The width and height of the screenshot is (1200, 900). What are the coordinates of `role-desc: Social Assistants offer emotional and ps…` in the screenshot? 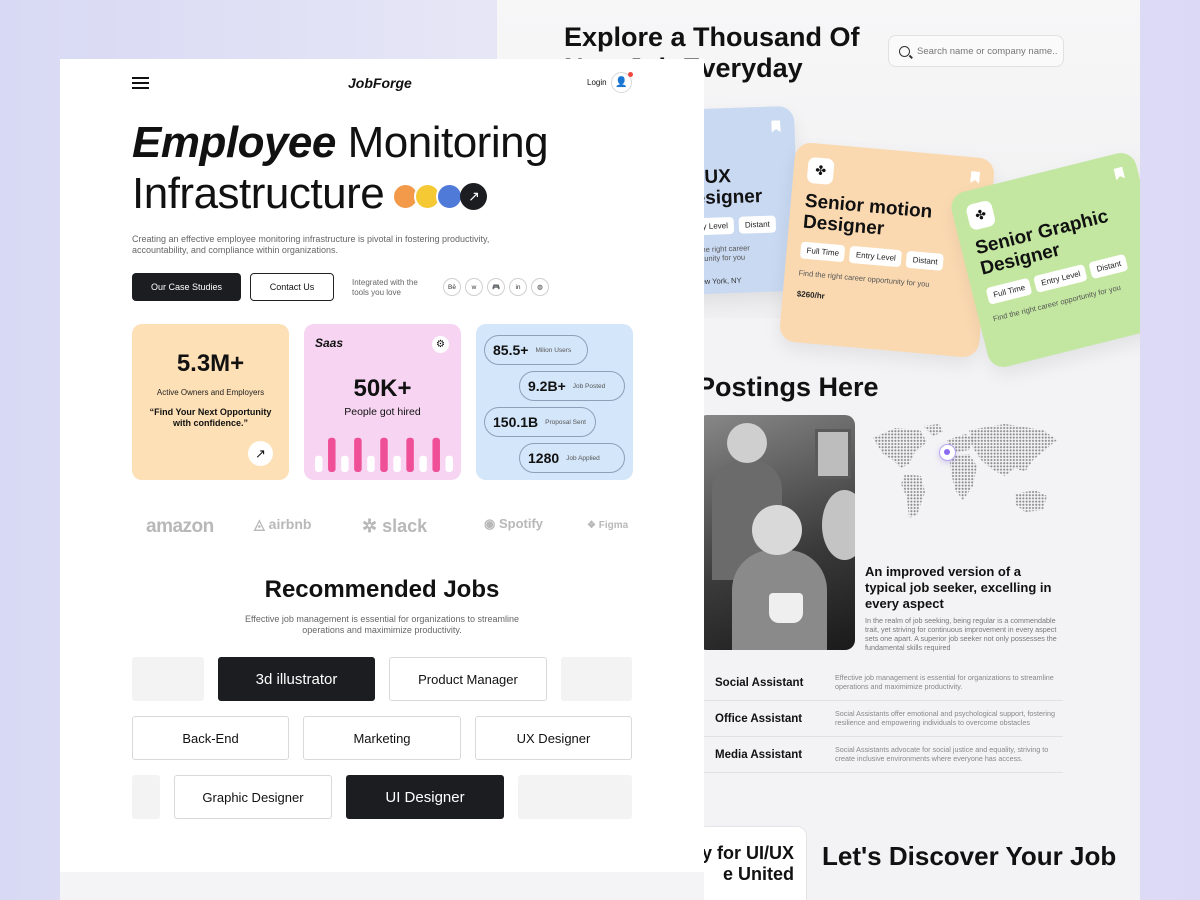 It's located at (945, 718).